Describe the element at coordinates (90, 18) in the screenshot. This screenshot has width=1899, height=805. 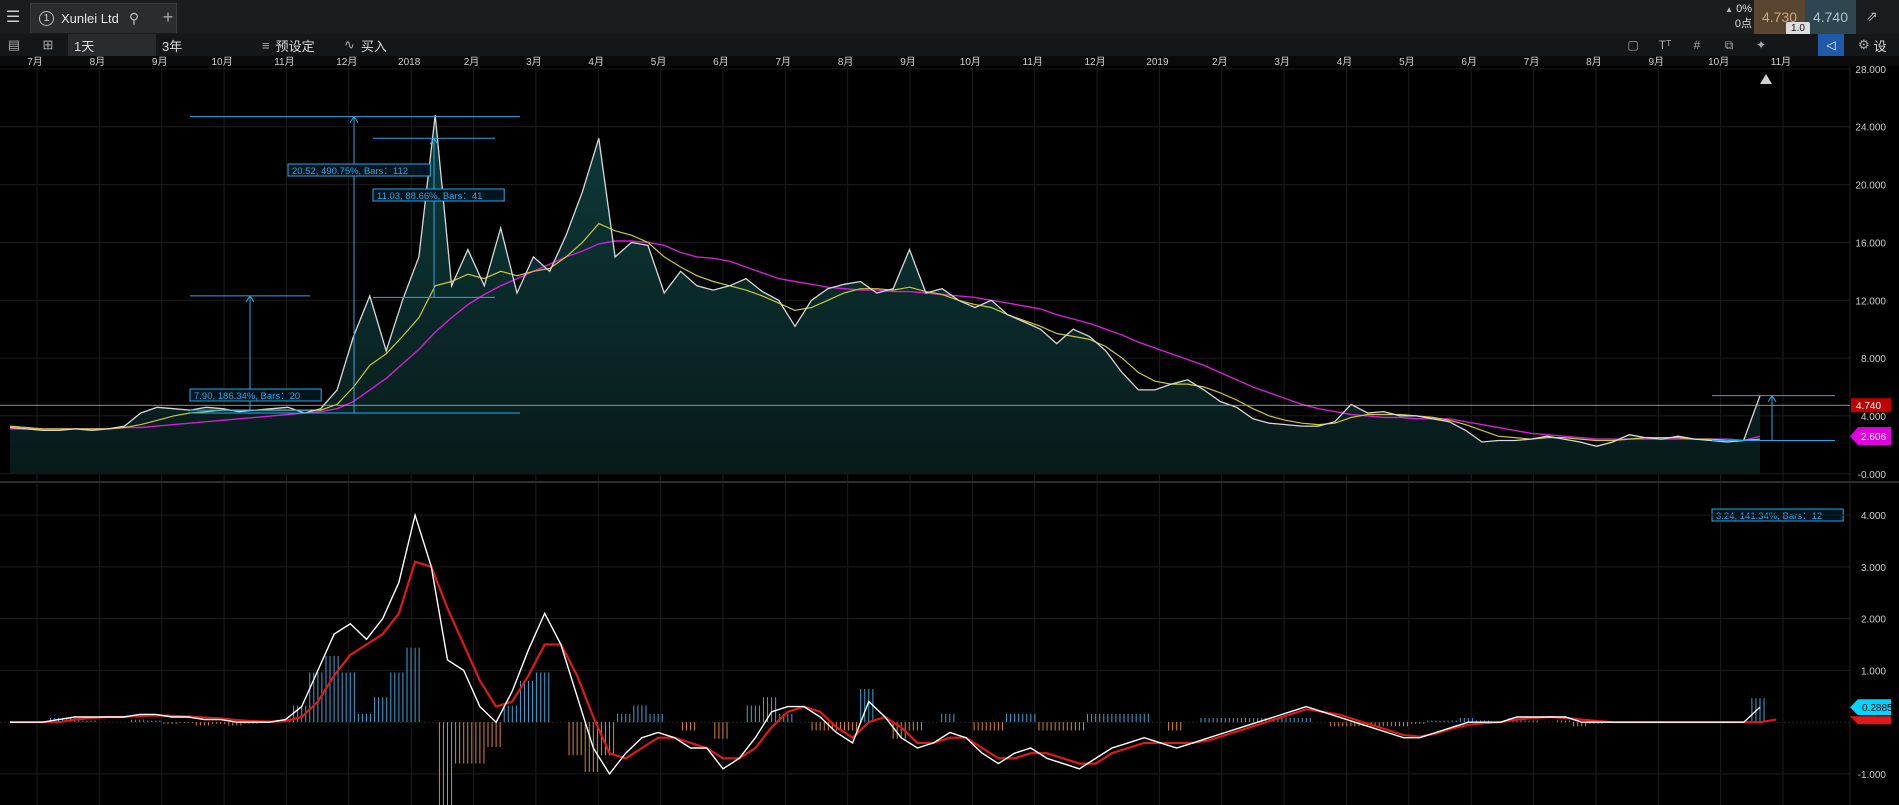
I see `tab-title: Xunlei Ltd` at that location.